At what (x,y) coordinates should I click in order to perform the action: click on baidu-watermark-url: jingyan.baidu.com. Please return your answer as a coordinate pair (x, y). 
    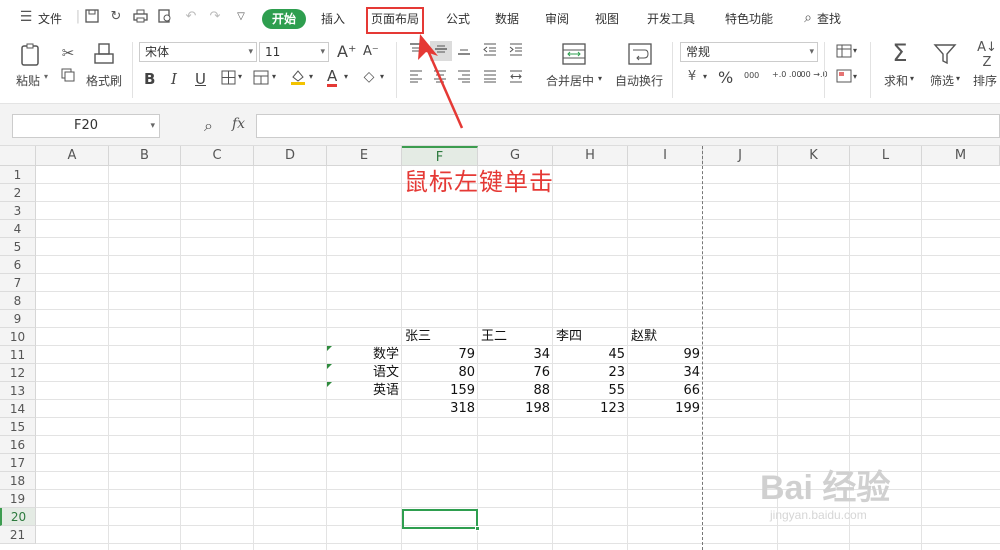
    Looking at the image, I should click on (818, 515).